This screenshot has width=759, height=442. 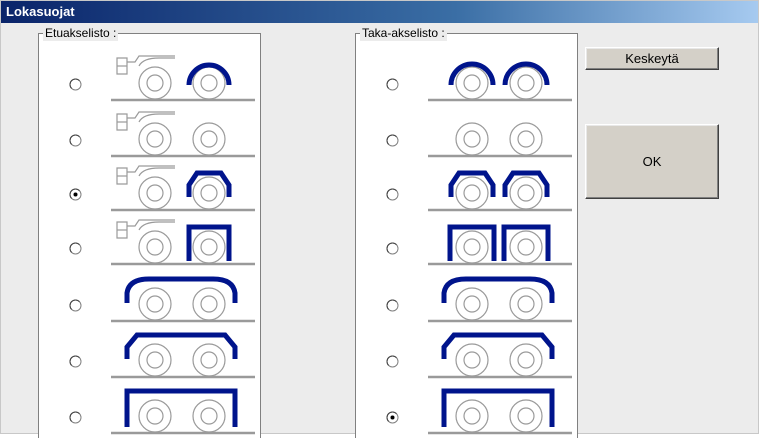 I want to click on ok-button: OK, so click(x=652, y=161).